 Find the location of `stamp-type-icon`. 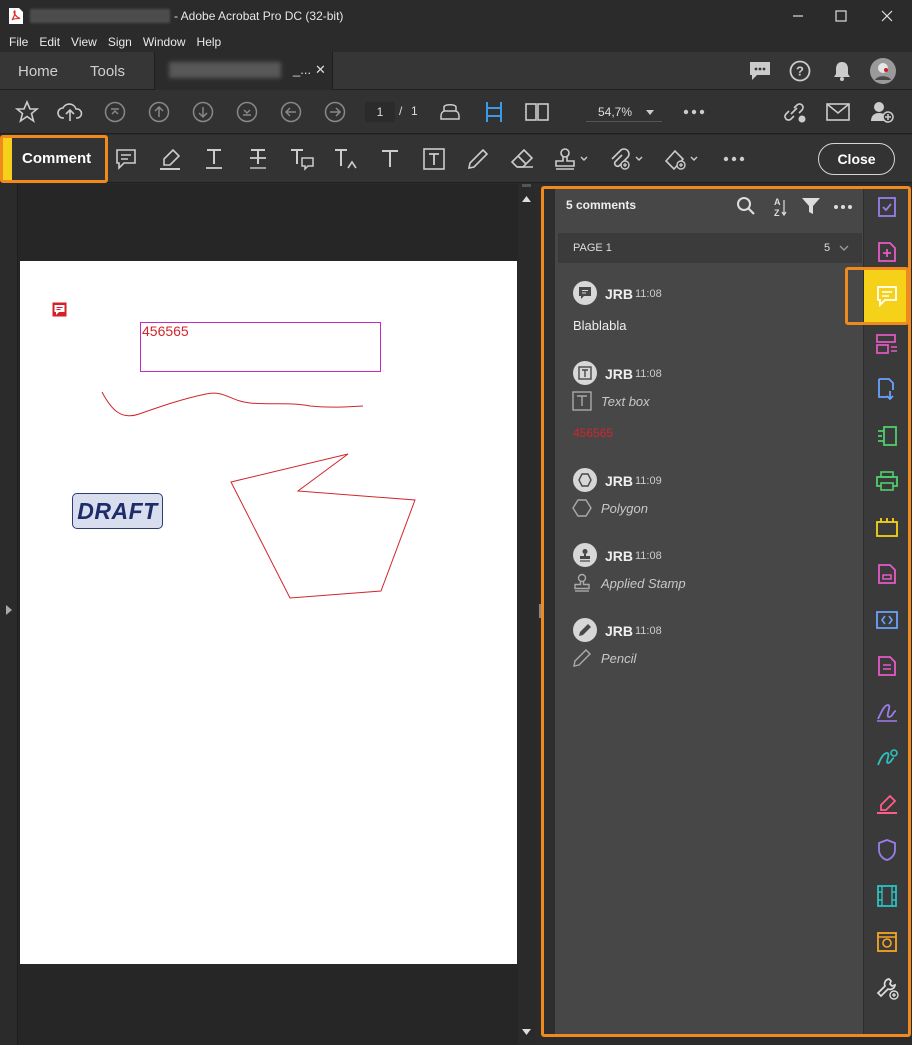

stamp-type-icon is located at coordinates (582, 583).